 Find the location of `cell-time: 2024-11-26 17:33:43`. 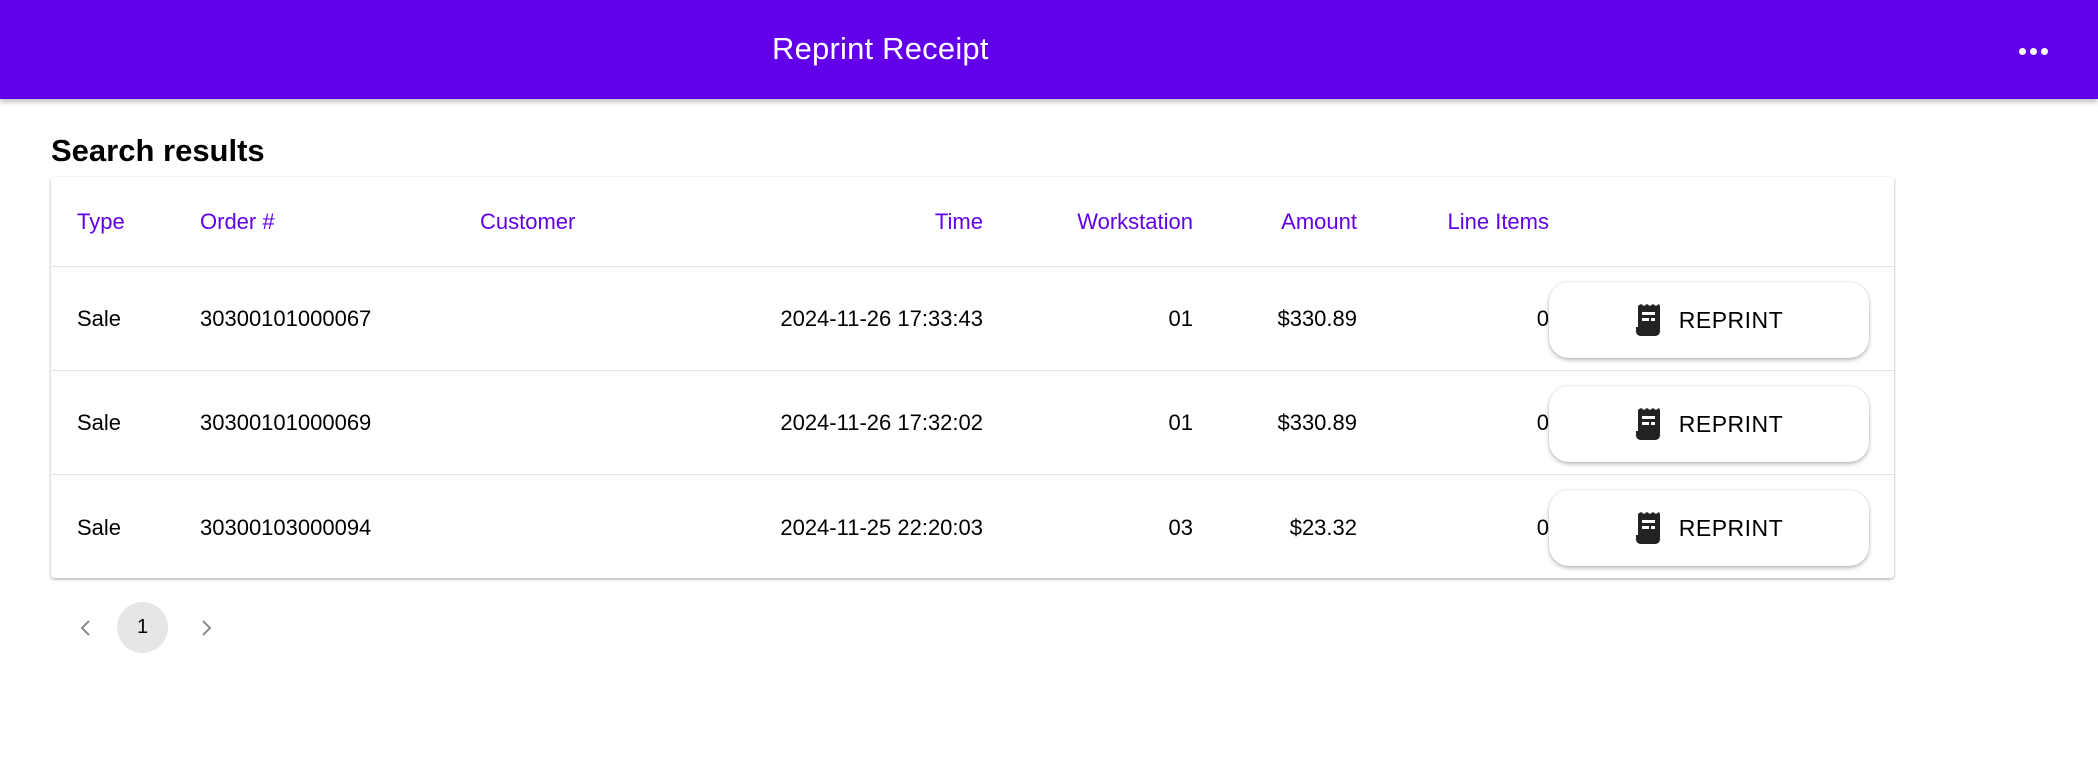

cell-time: 2024-11-26 17:33:43 is located at coordinates (881, 318).